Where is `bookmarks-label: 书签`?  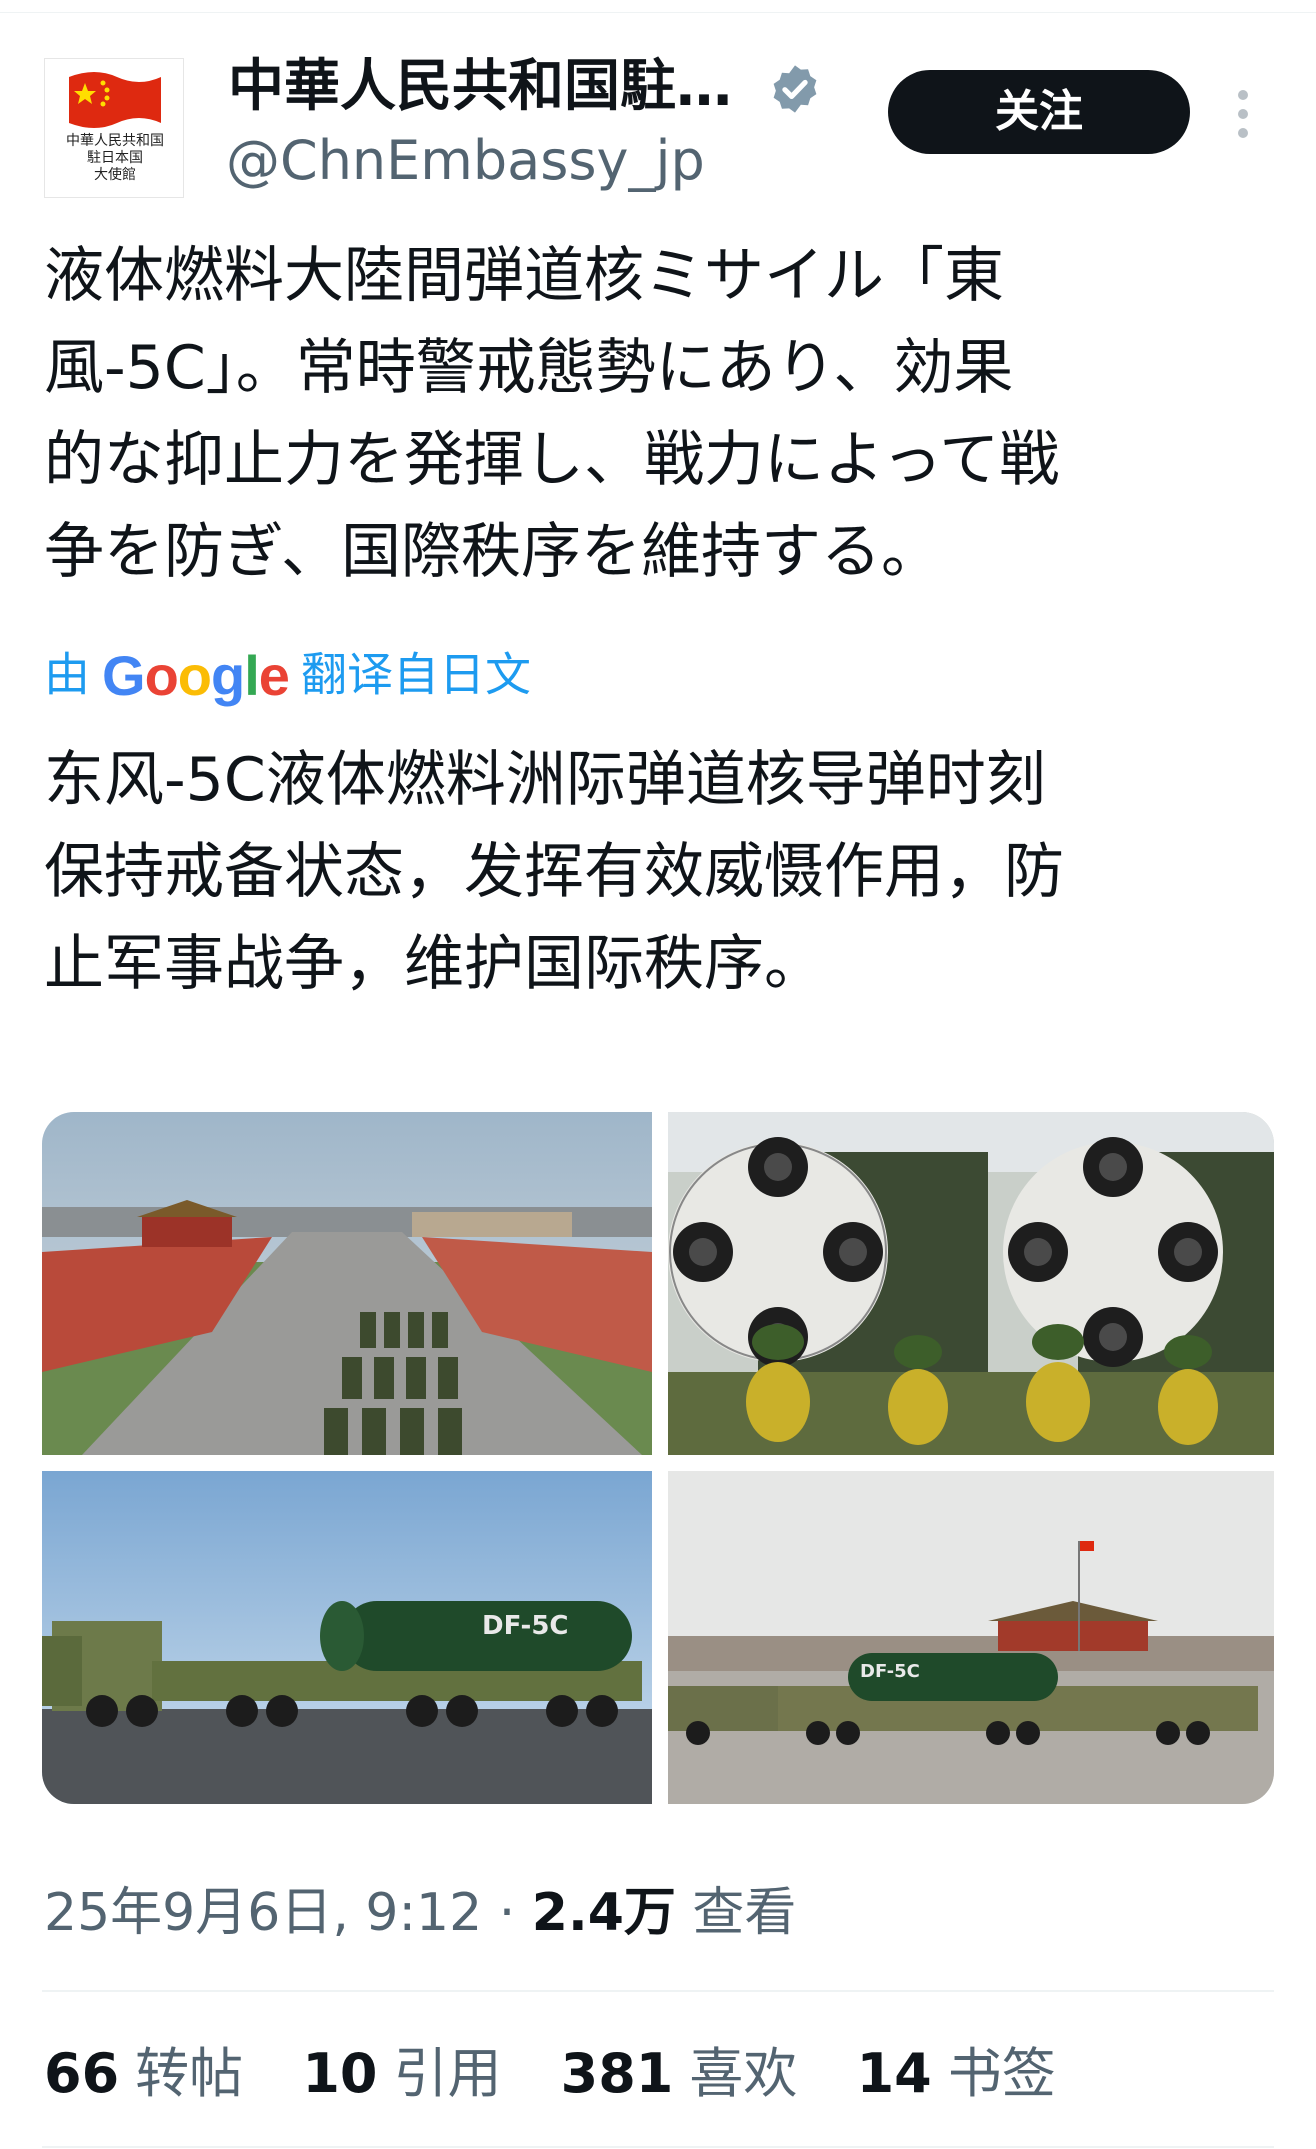 bookmarks-label: 书签 is located at coordinates (1001, 2073).